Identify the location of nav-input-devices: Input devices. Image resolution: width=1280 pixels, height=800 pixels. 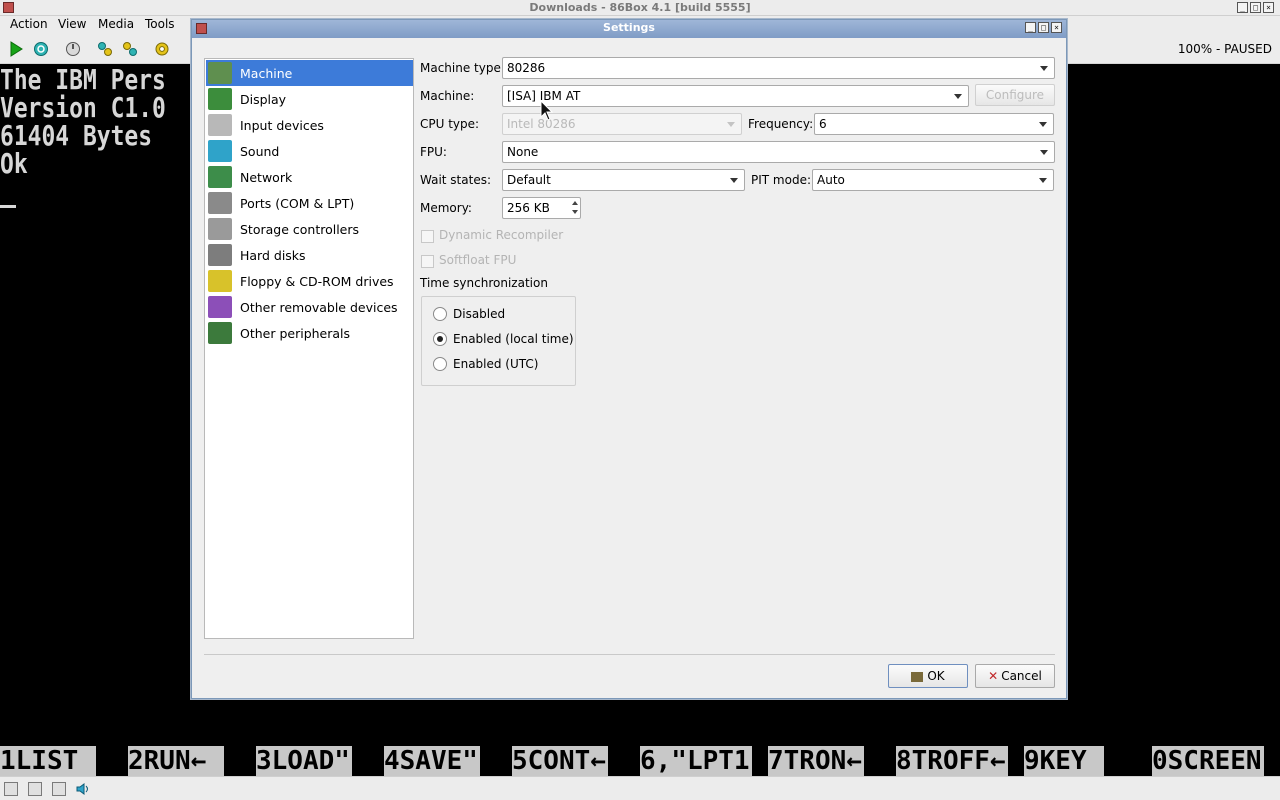
(309, 125).